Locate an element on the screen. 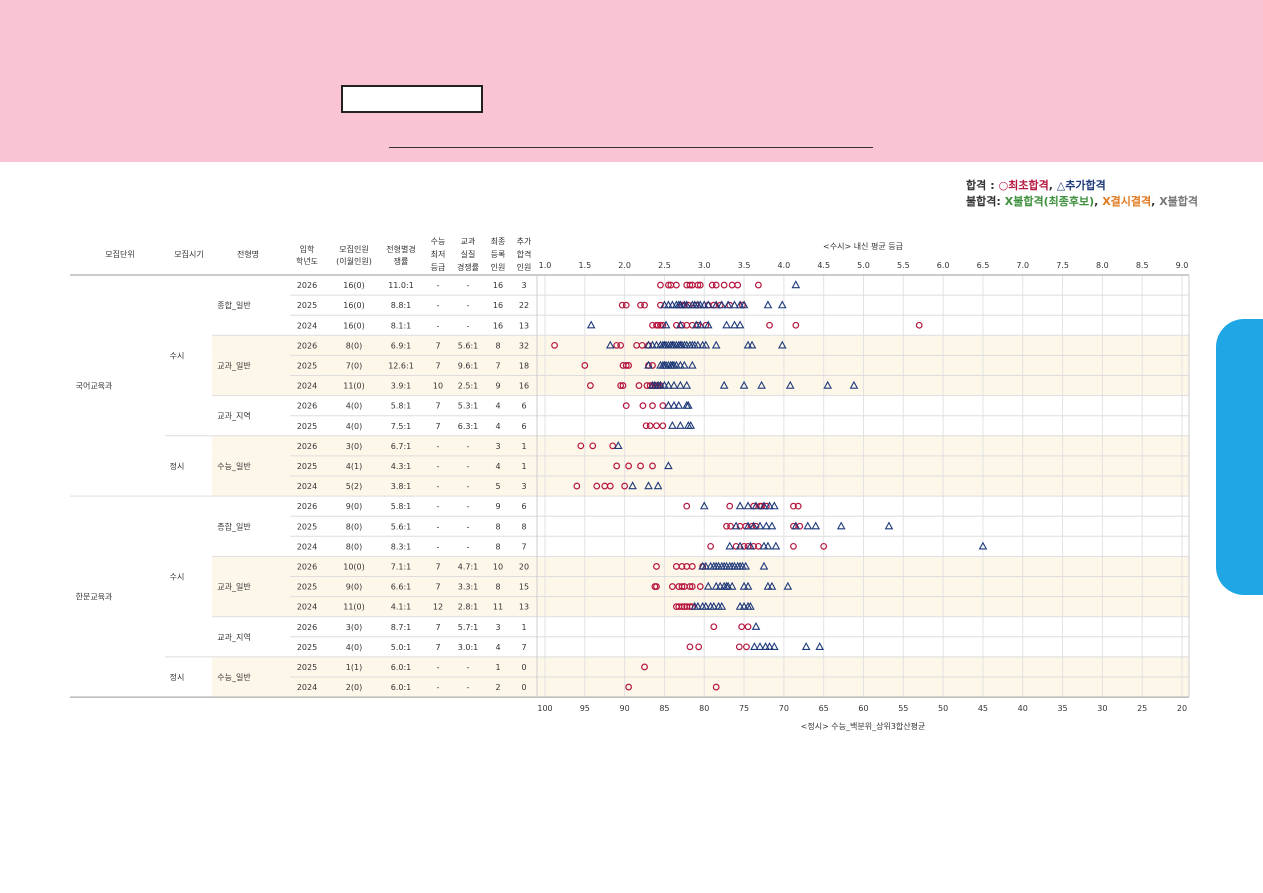 The height and width of the screenshot is (893, 1263). real-cell: 5.7:1 is located at coordinates (468, 627).